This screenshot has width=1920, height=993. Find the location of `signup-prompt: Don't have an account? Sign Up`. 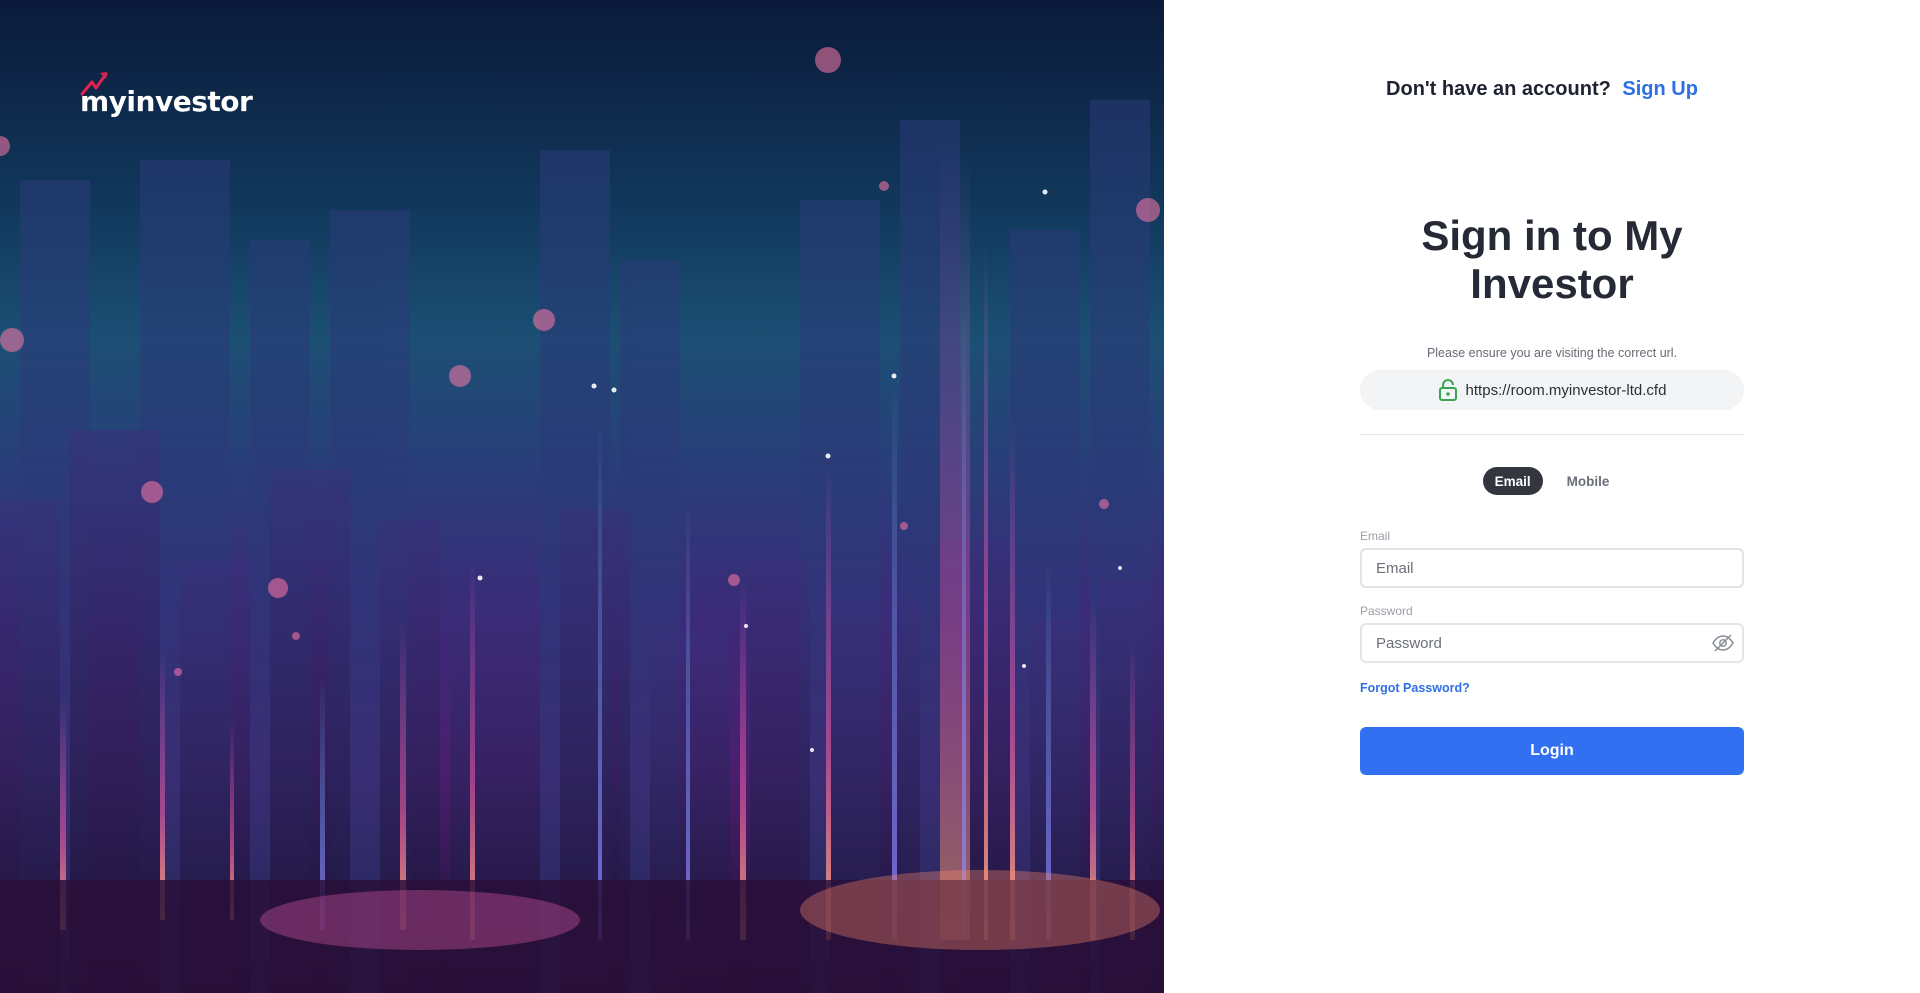

signup-prompt: Don't have an account? Sign Up is located at coordinates (1542, 89).